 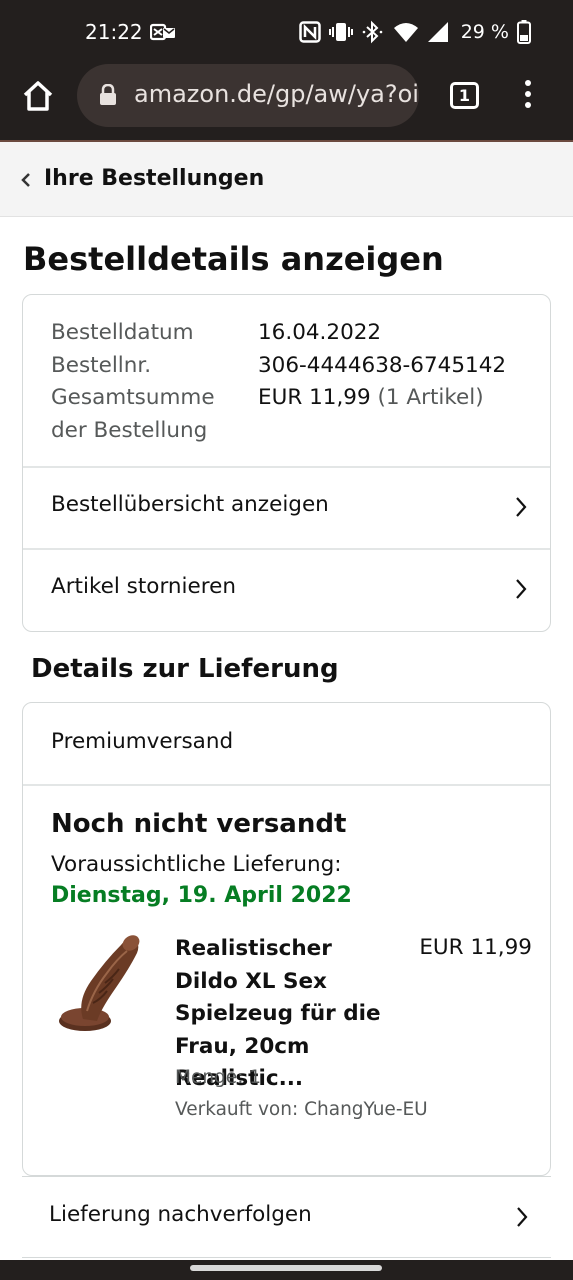 What do you see at coordinates (218, 1077) in the screenshot?
I see `product-quantity: Menge: 1` at bounding box center [218, 1077].